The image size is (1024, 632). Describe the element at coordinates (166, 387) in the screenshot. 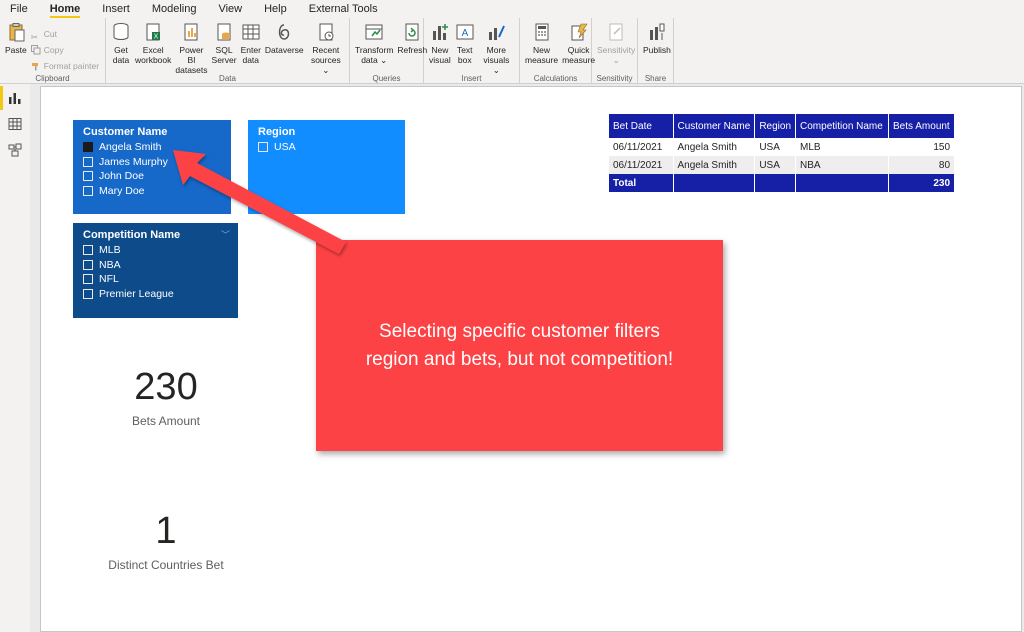

I see `bets-amount-card-value: 230` at that location.